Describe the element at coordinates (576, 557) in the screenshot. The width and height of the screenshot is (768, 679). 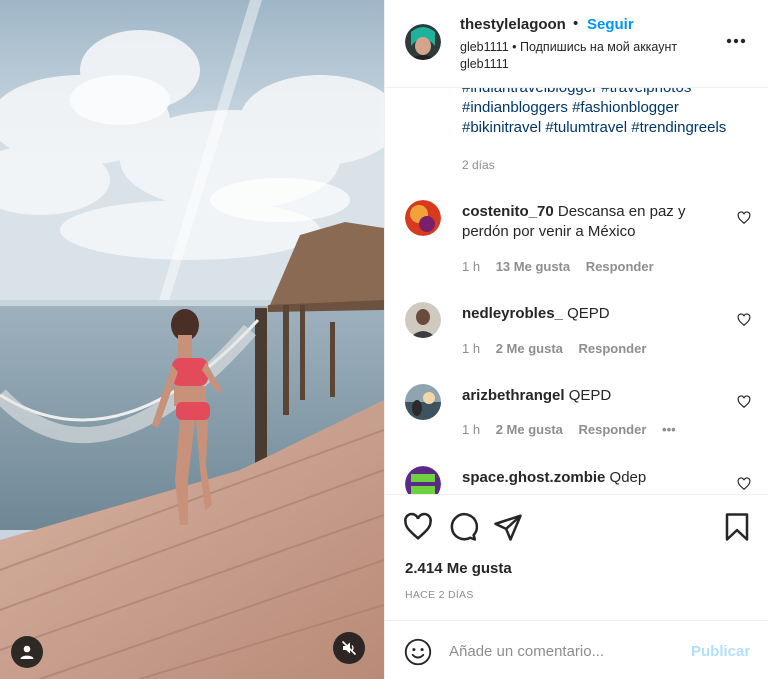
I see `post-actions: 2.414 Me gusta HACE 2 DÍAS` at that location.